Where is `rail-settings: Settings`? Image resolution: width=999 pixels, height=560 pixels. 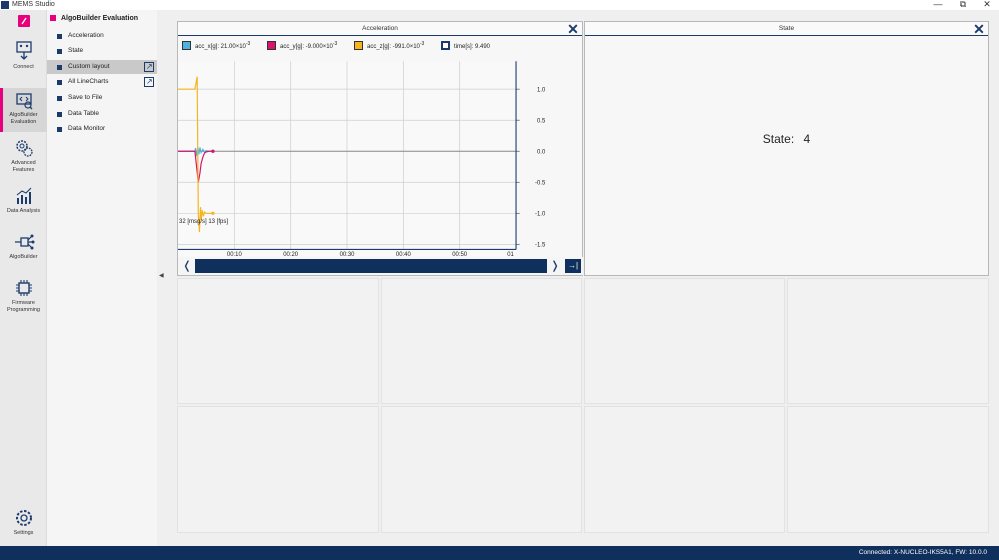 rail-settings: Settings is located at coordinates (23, 525).